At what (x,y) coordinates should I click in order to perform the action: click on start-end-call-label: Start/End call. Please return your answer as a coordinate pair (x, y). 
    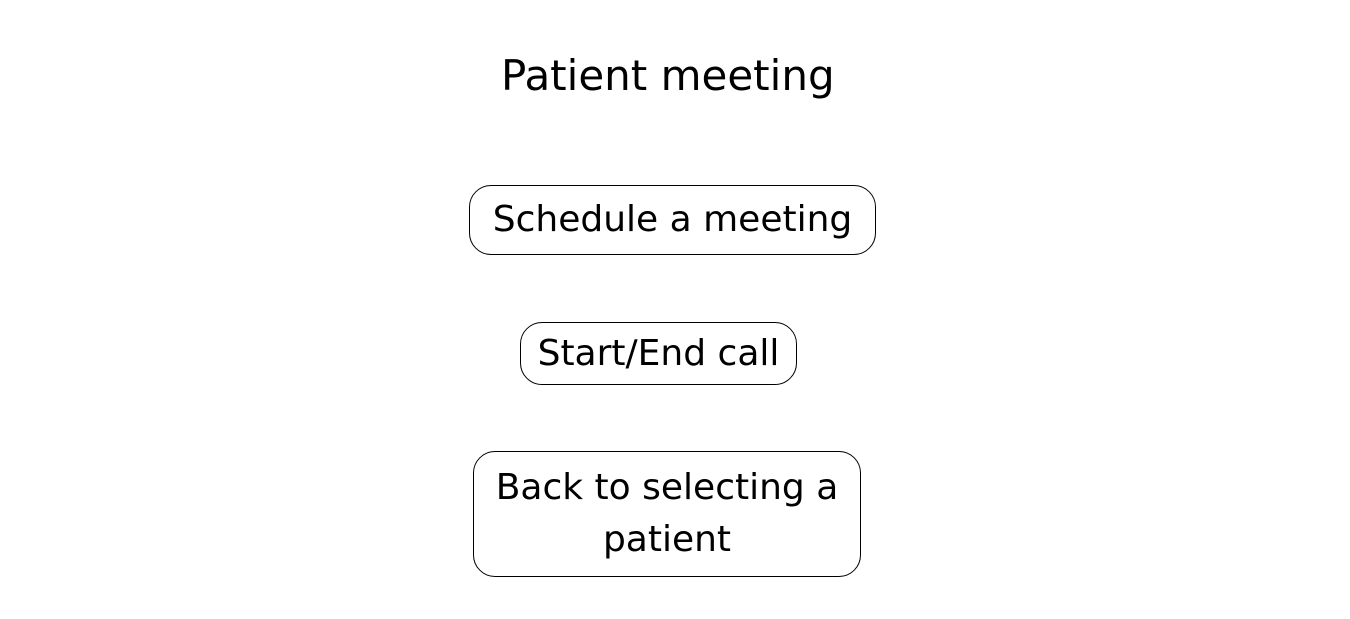
    Looking at the image, I should click on (658, 353).